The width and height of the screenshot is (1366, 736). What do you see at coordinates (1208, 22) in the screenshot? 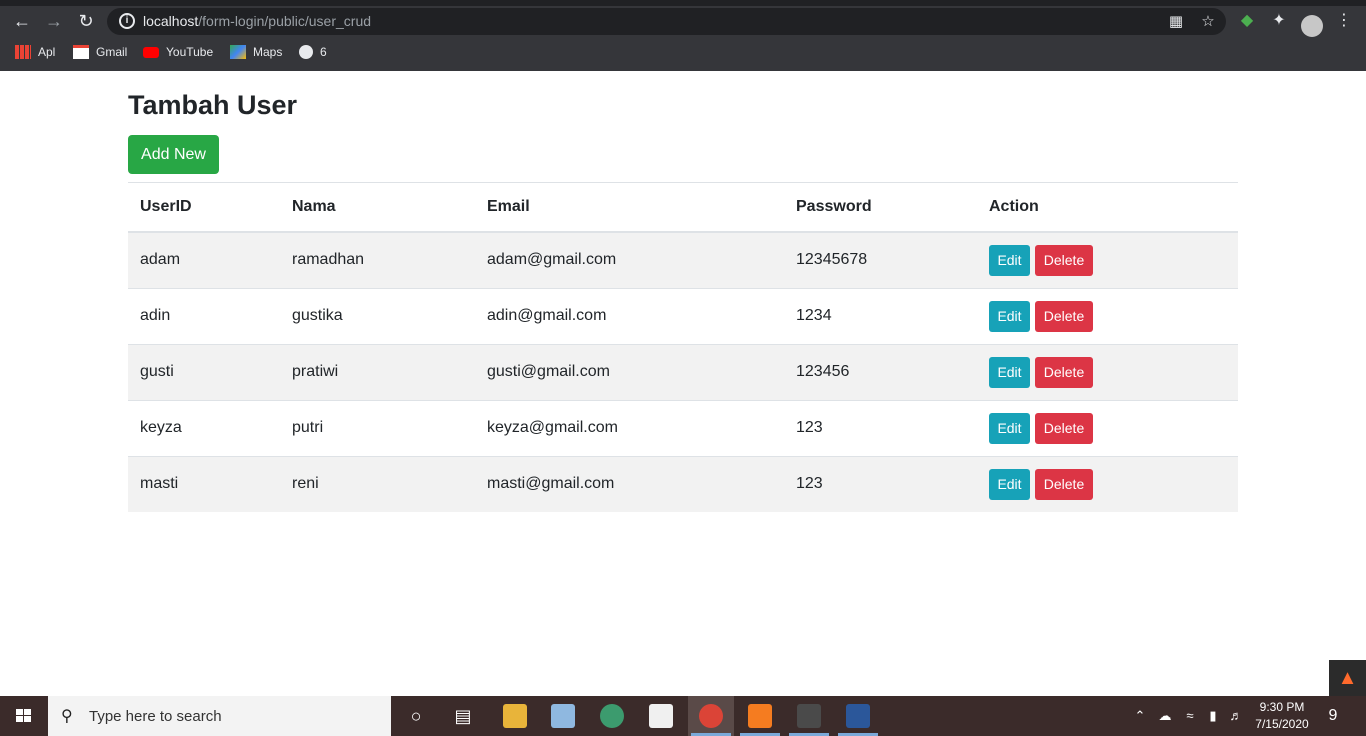
I see `bookmark-star-icon: ☆` at bounding box center [1208, 22].